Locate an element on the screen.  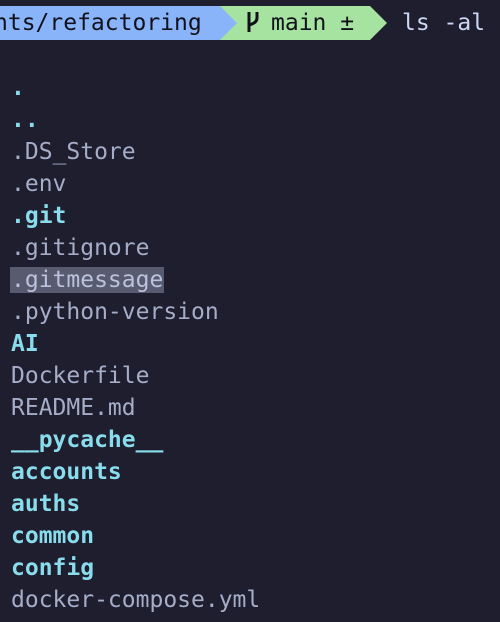
file-entry: docker-compose.yml is located at coordinates (135, 600).